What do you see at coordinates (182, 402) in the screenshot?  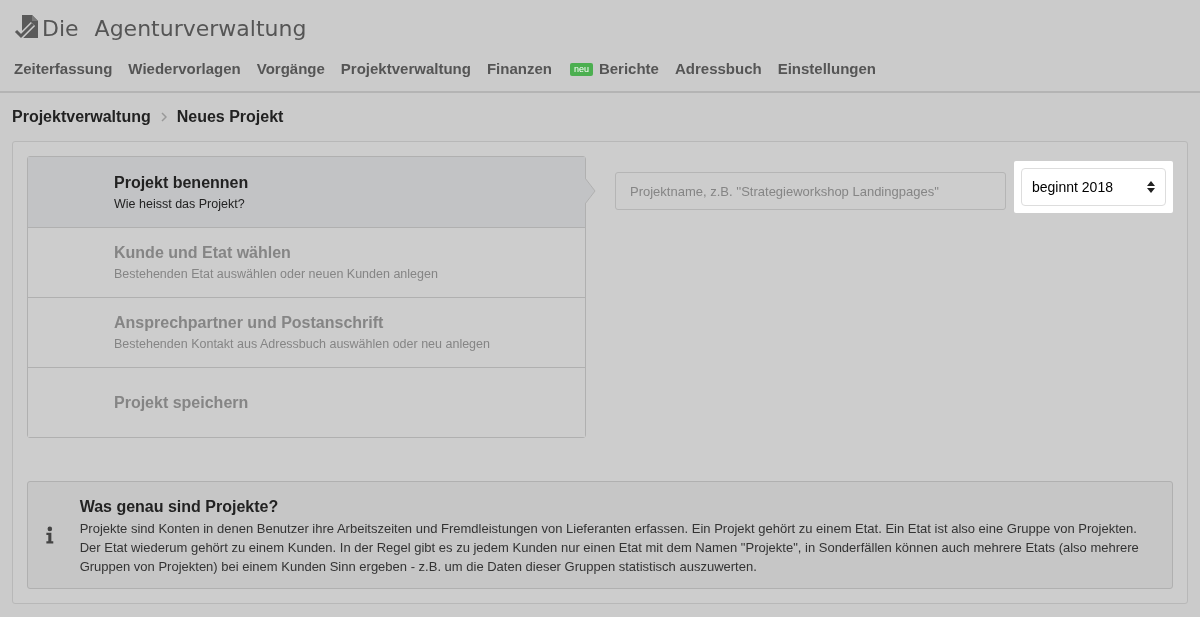 I see `step-title: Projekt speichern` at bounding box center [182, 402].